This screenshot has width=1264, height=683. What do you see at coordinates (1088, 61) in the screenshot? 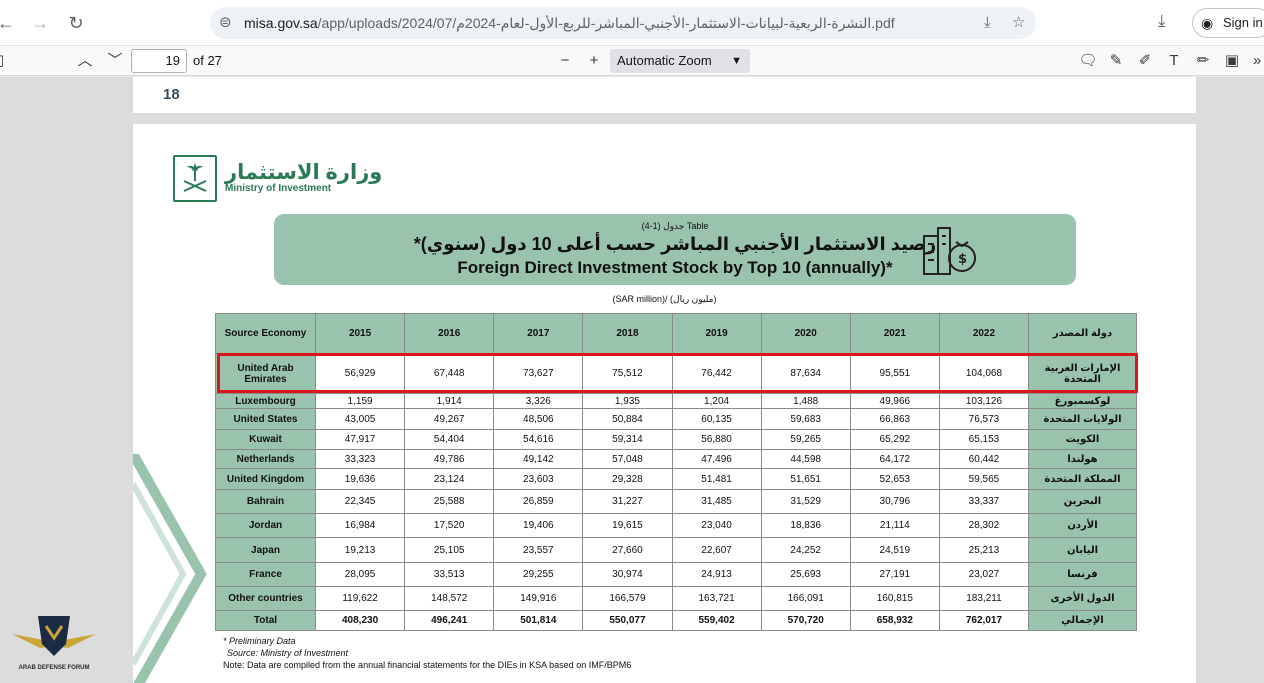
I see `comment-icon: 🗨` at bounding box center [1088, 61].